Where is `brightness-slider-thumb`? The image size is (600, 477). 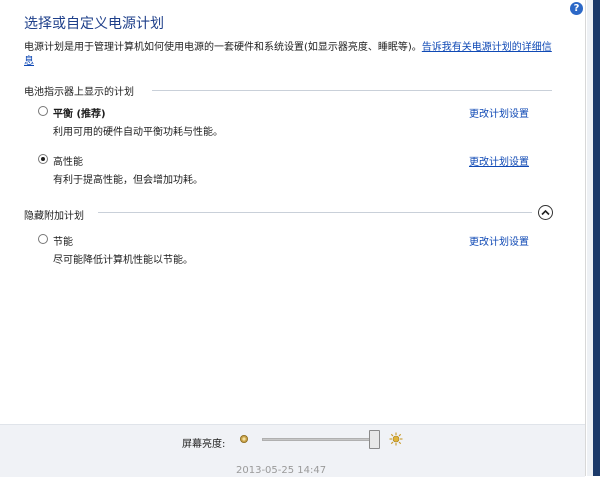 brightness-slider-thumb is located at coordinates (374, 439).